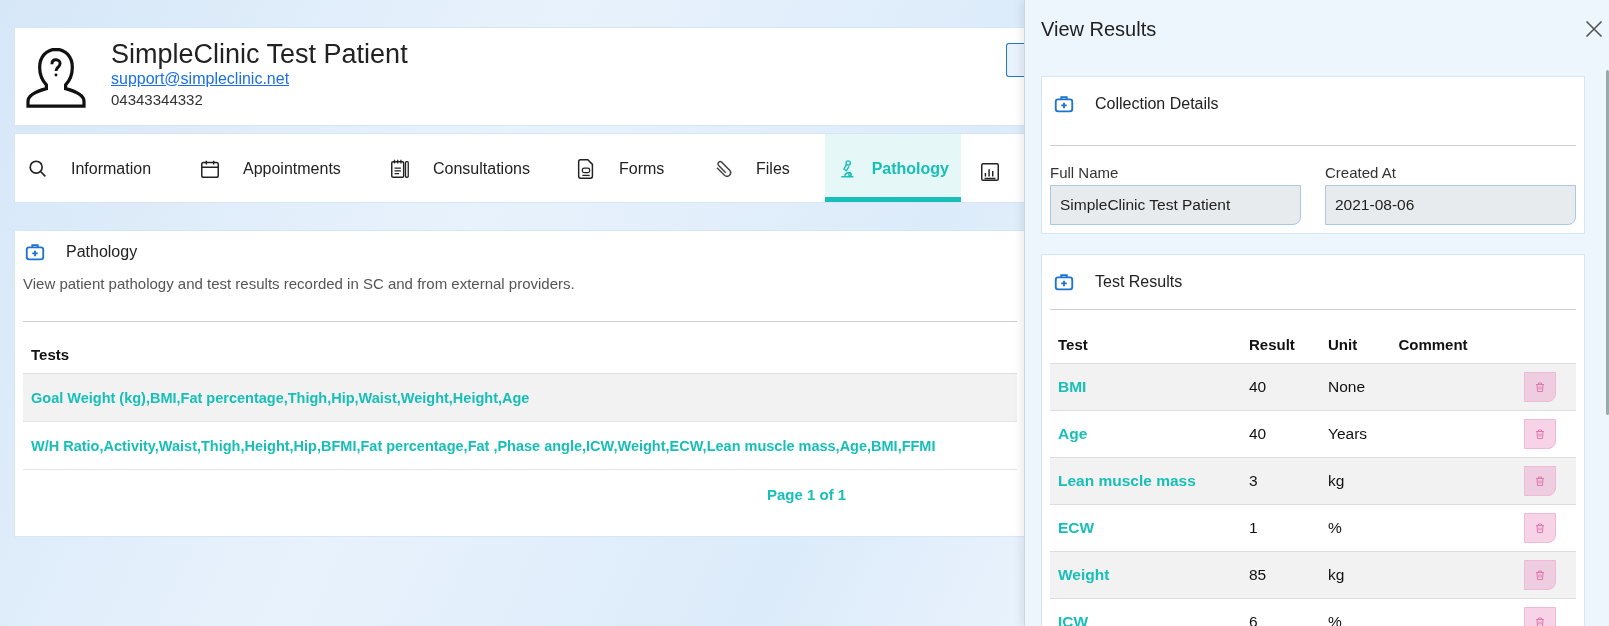 This screenshot has width=1609, height=626. I want to click on test-name: ECW, so click(1145, 528).